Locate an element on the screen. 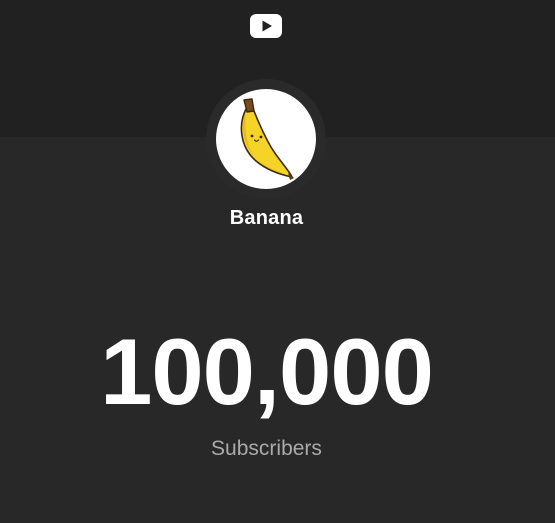 The height and width of the screenshot is (523, 555). youtube-logo-icon is located at coordinates (266, 26).